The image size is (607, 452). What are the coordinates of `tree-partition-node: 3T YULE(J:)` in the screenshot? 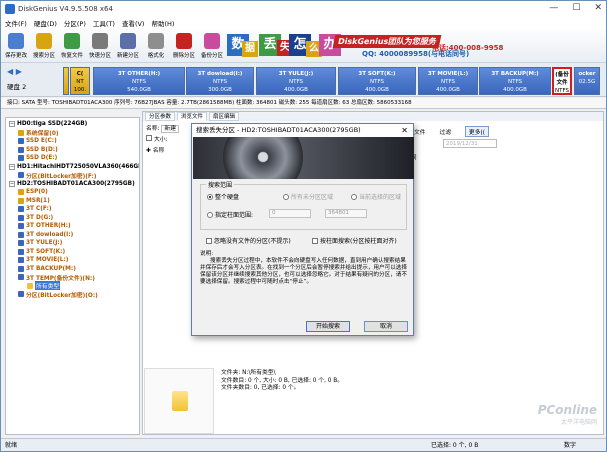 It's located at (72, 243).